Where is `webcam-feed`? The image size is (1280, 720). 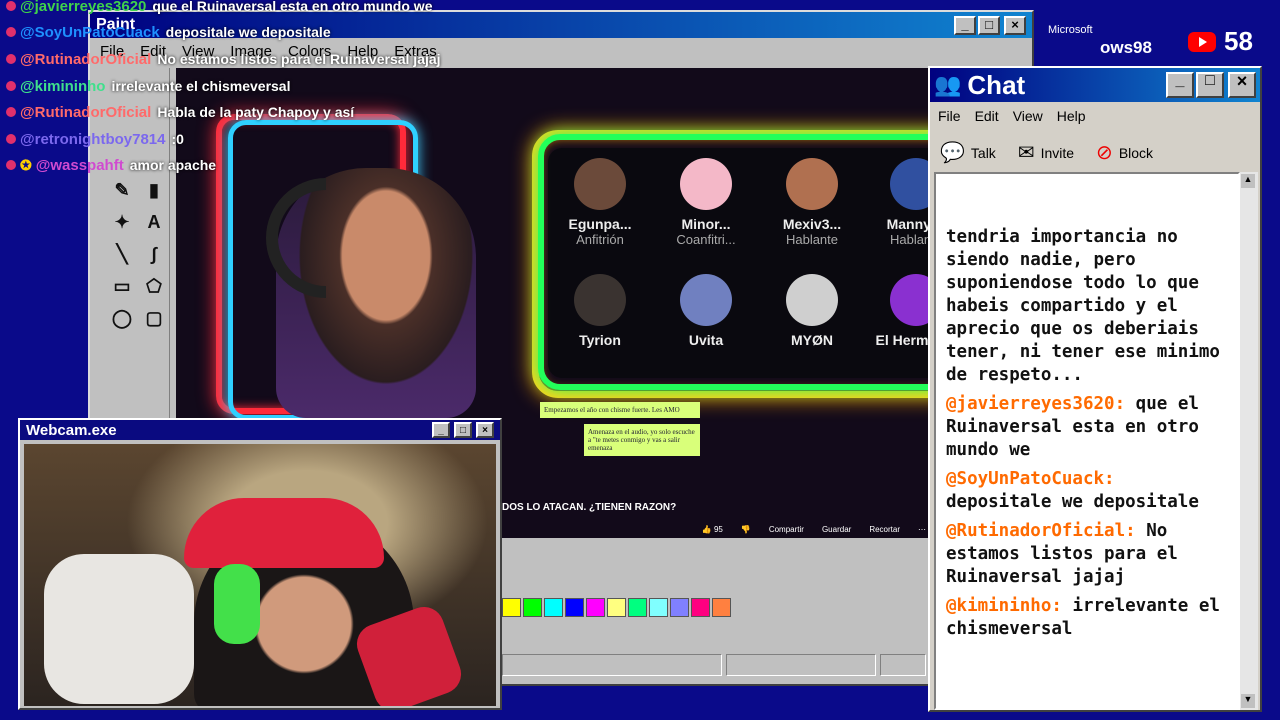
webcam-feed is located at coordinates (260, 575).